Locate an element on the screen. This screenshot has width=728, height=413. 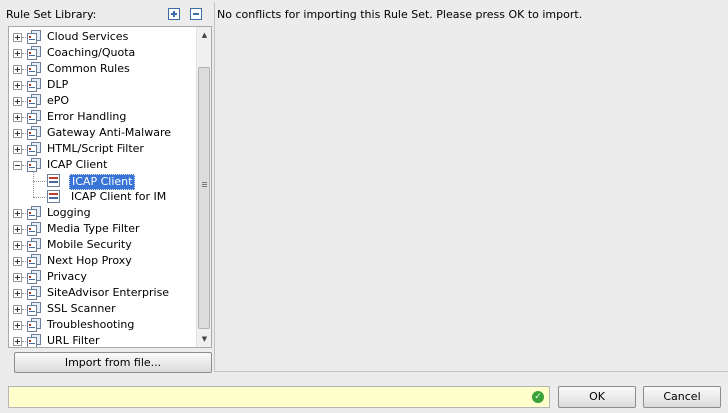
status-field: ✓ is located at coordinates (279, 397).